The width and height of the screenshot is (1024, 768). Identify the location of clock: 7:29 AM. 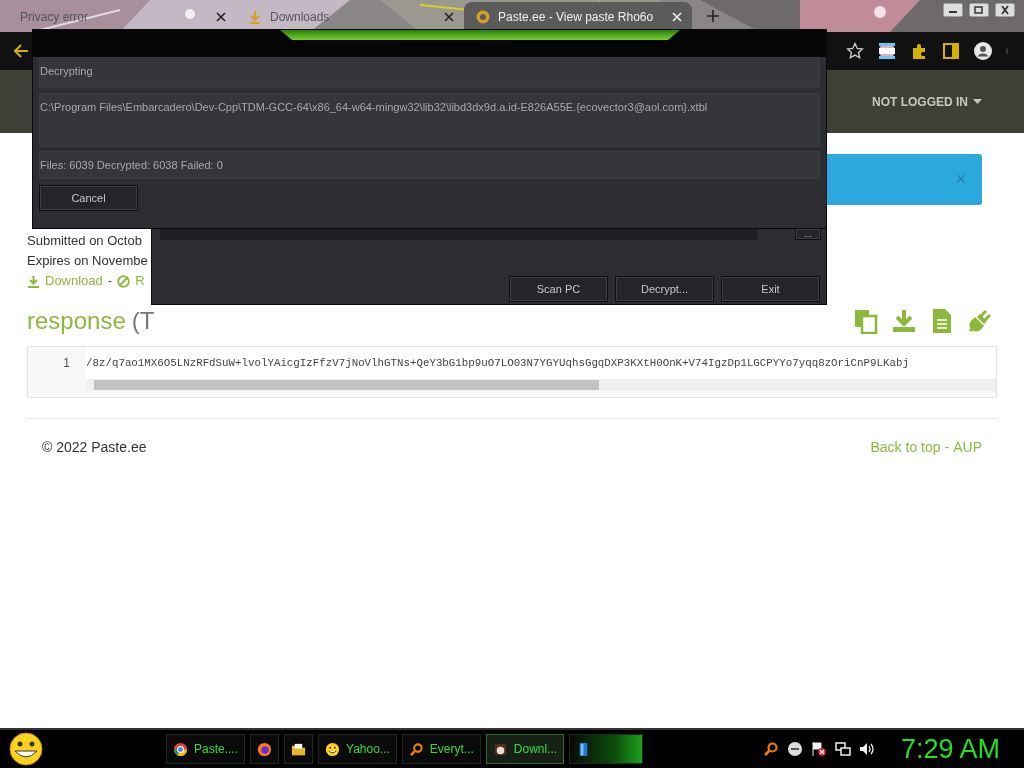
(950, 749).